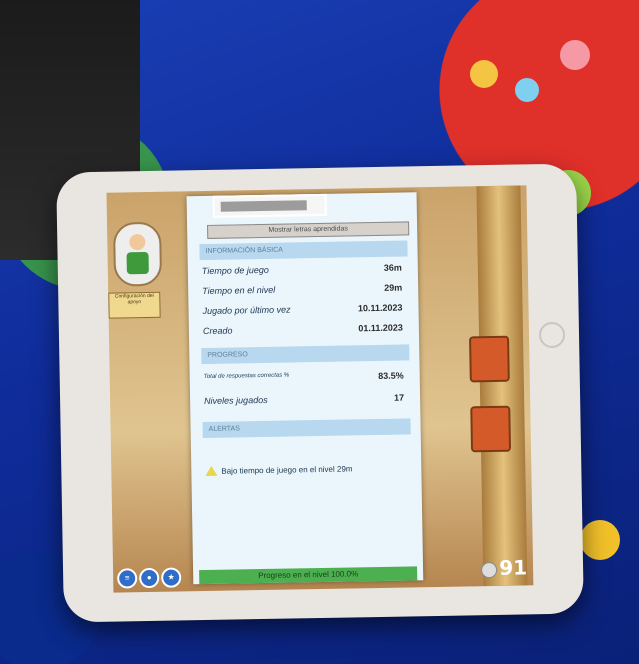 Image resolution: width=639 pixels, height=664 pixels. Describe the element at coordinates (489, 359) in the screenshot. I see `level-card-ghost` at that location.